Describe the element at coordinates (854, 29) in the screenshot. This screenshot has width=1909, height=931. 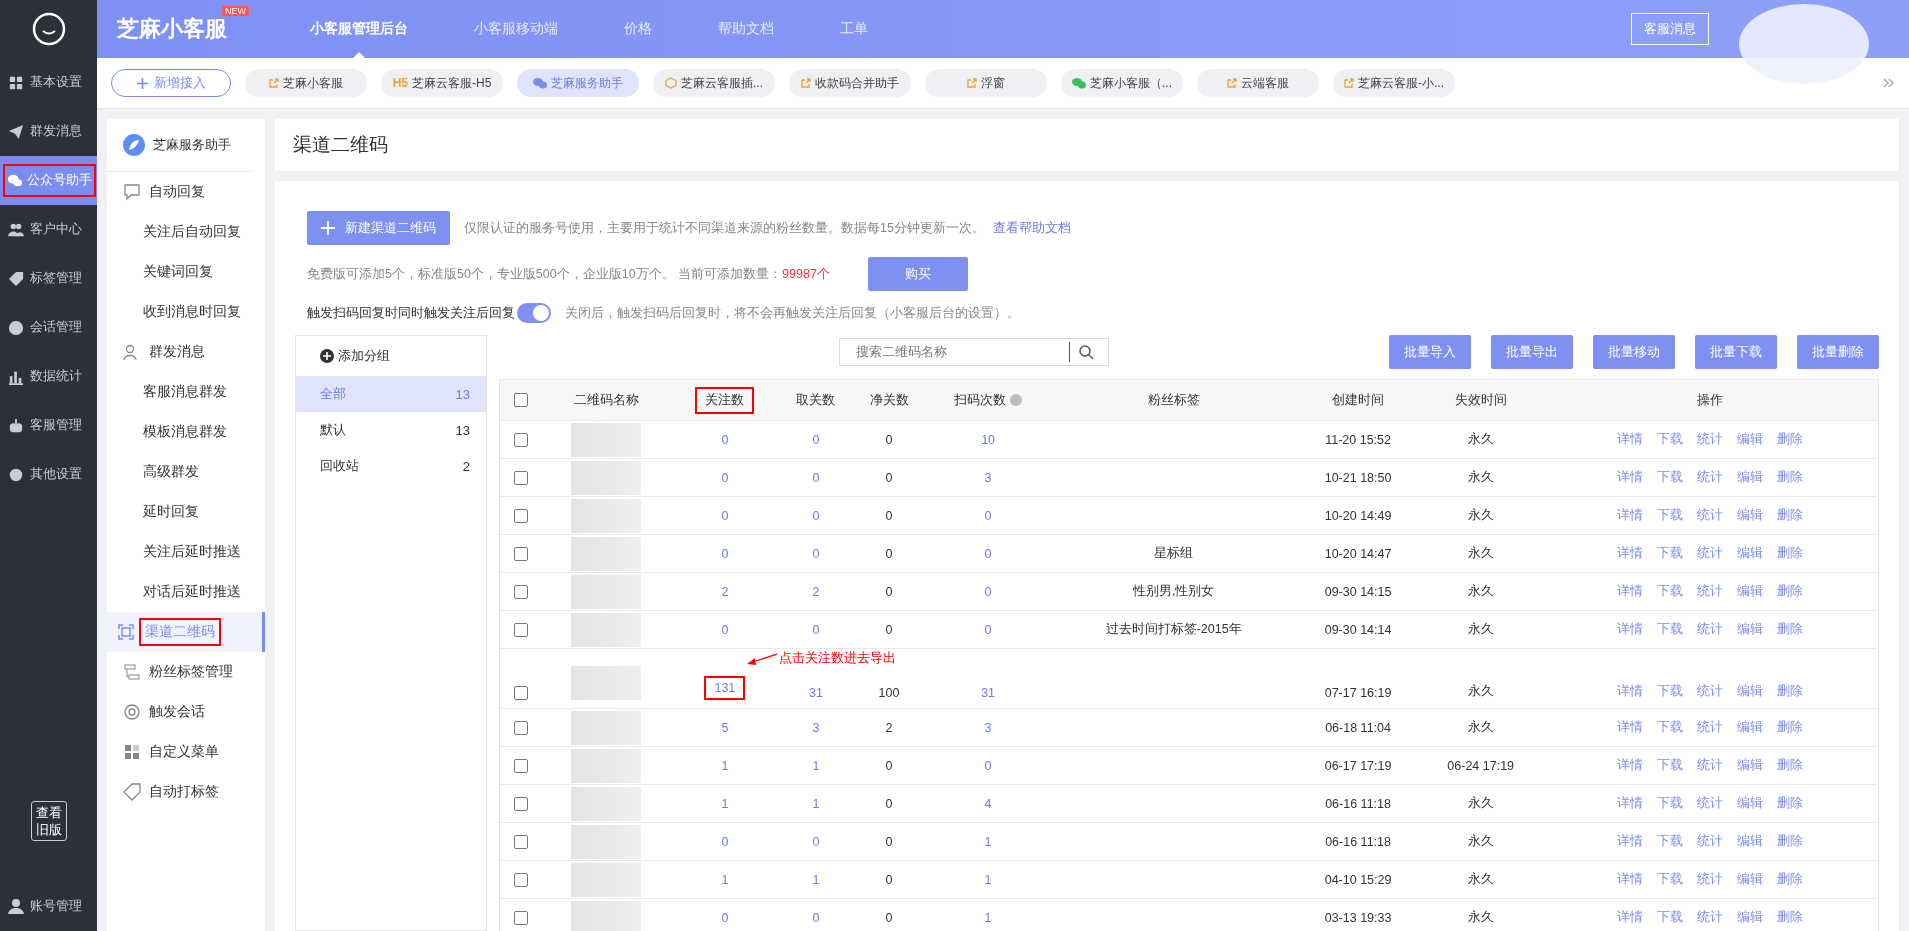
I see `nav-link: 工单` at that location.